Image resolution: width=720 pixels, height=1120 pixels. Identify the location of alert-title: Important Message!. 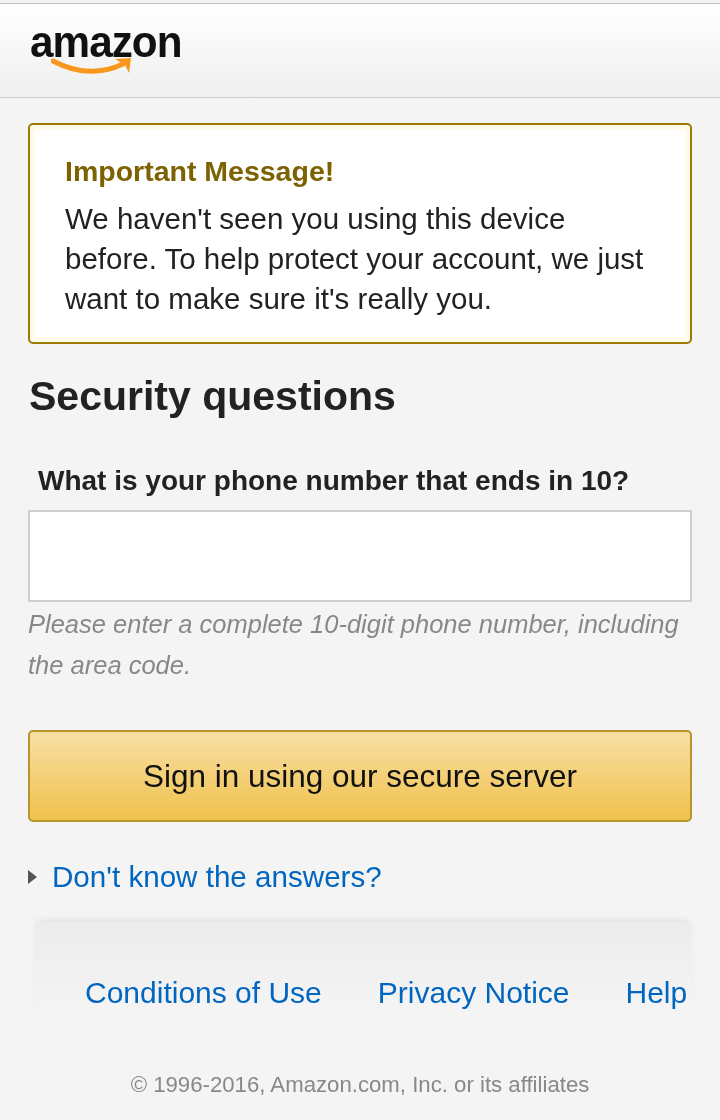
(200, 171).